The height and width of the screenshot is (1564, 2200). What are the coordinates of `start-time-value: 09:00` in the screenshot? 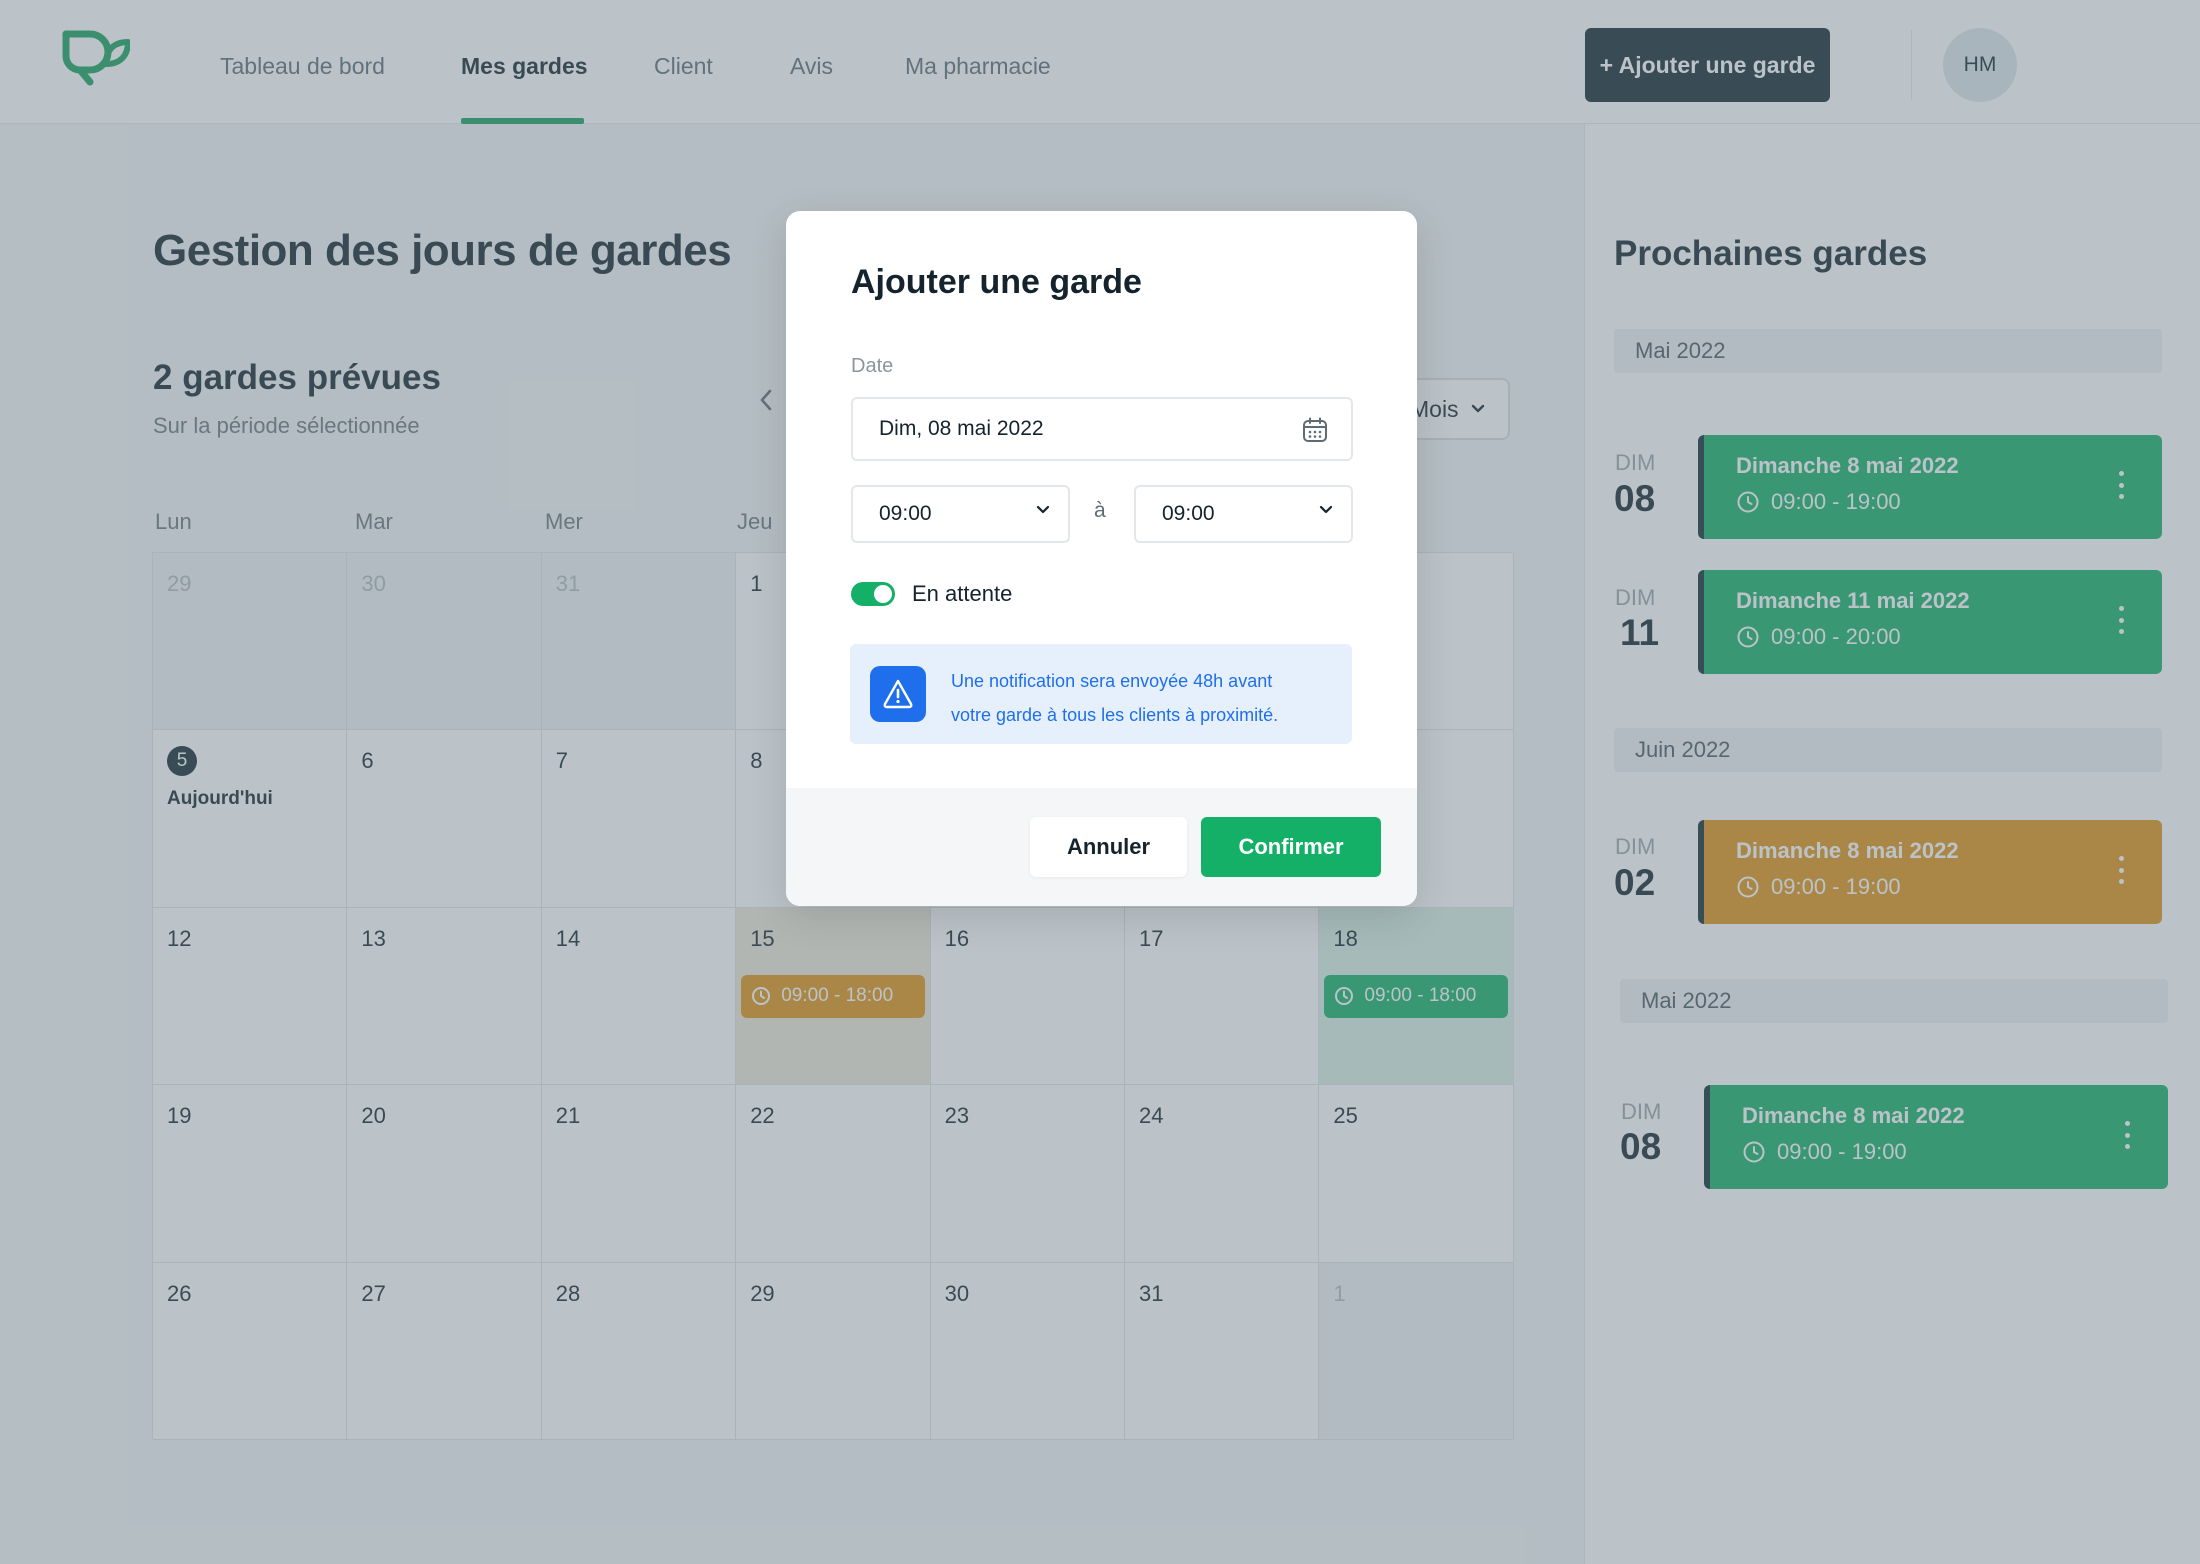 It's located at (905, 513).